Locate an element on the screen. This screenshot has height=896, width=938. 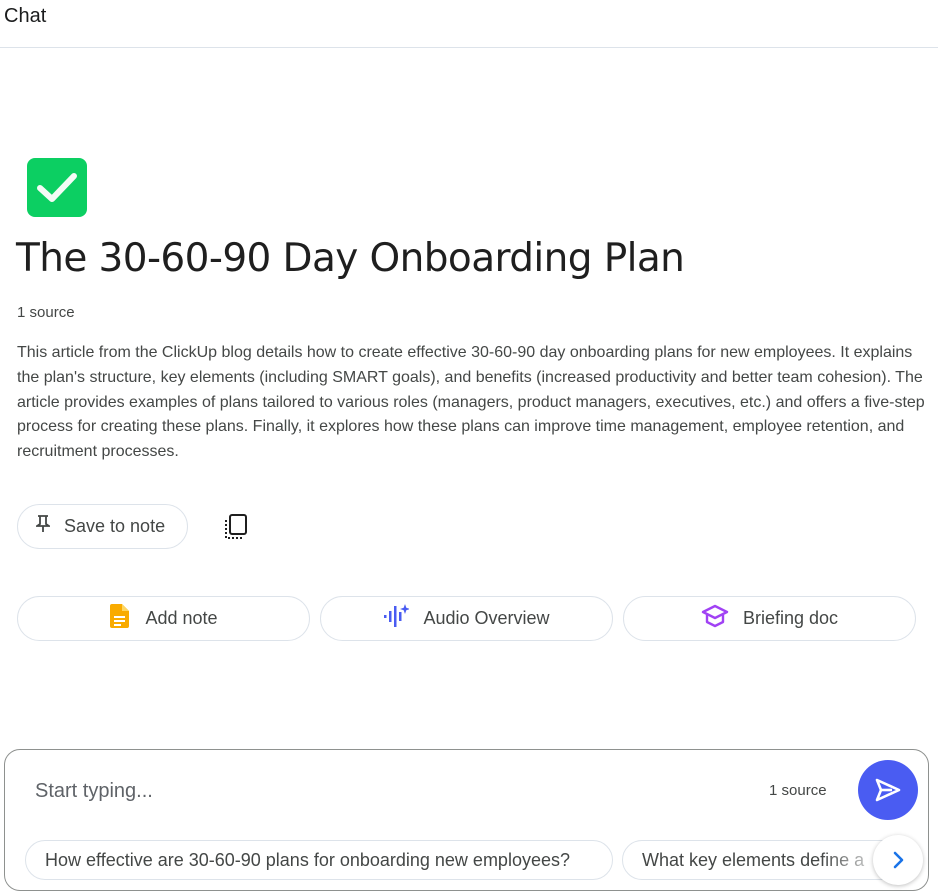
audio-overview-label: Audio Overview is located at coordinates (486, 618).